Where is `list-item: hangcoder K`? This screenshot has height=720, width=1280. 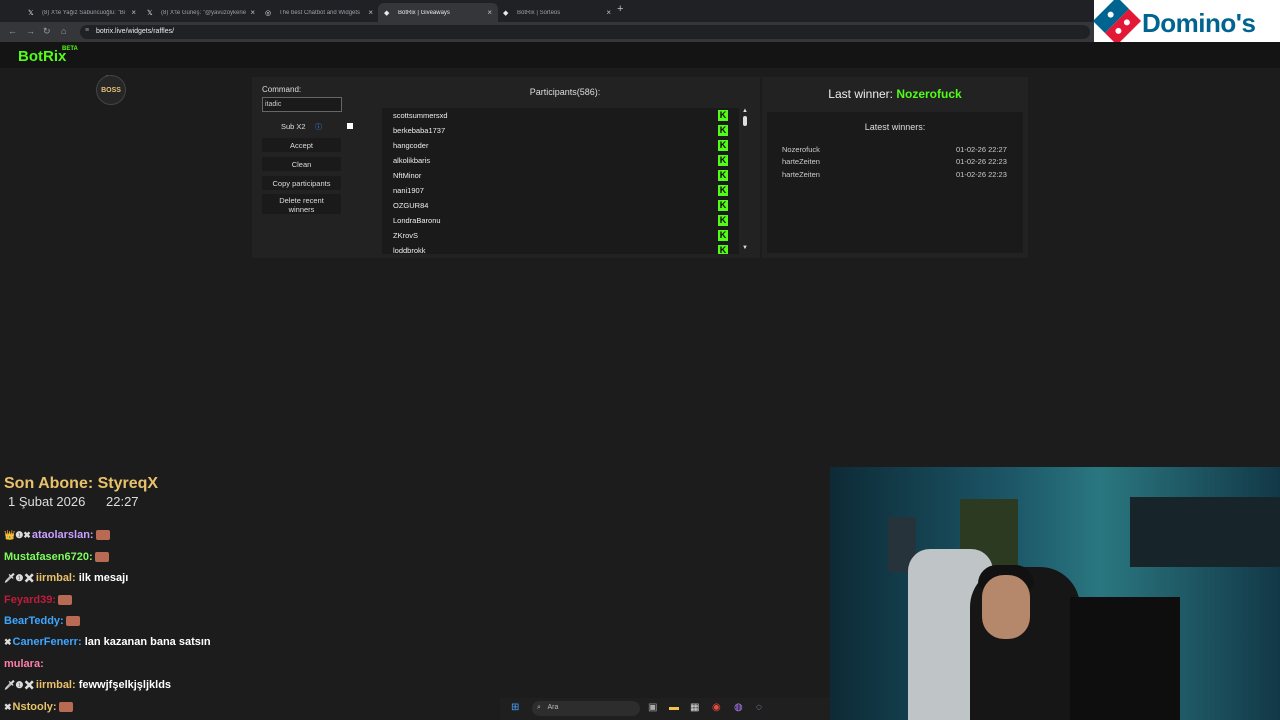
list-item: hangcoder K is located at coordinates (560, 145).